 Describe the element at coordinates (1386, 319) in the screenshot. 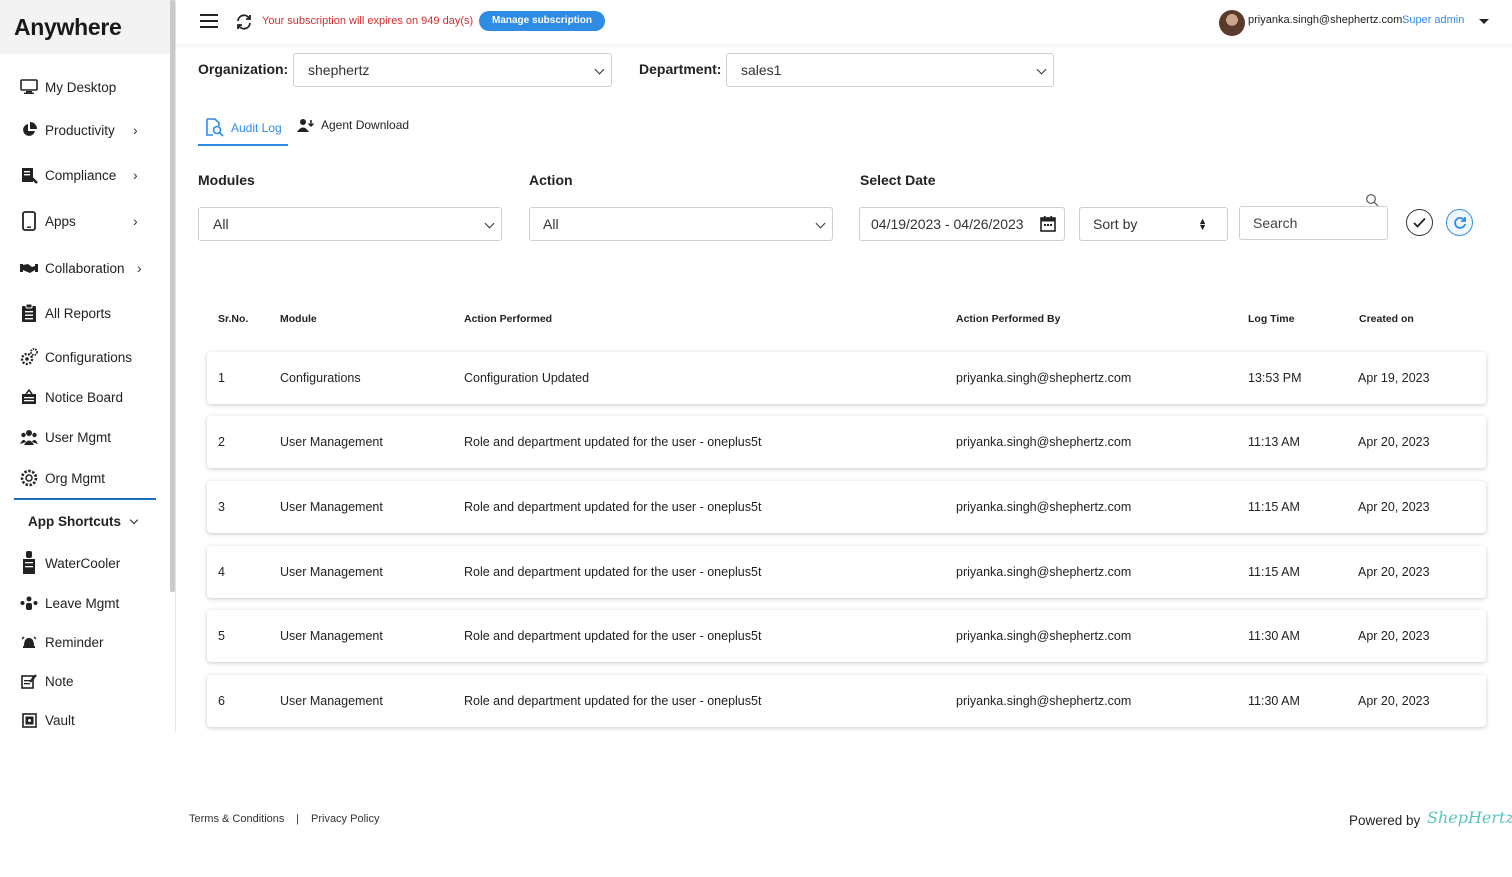

I see `column-header-created-on: Created on` at that location.